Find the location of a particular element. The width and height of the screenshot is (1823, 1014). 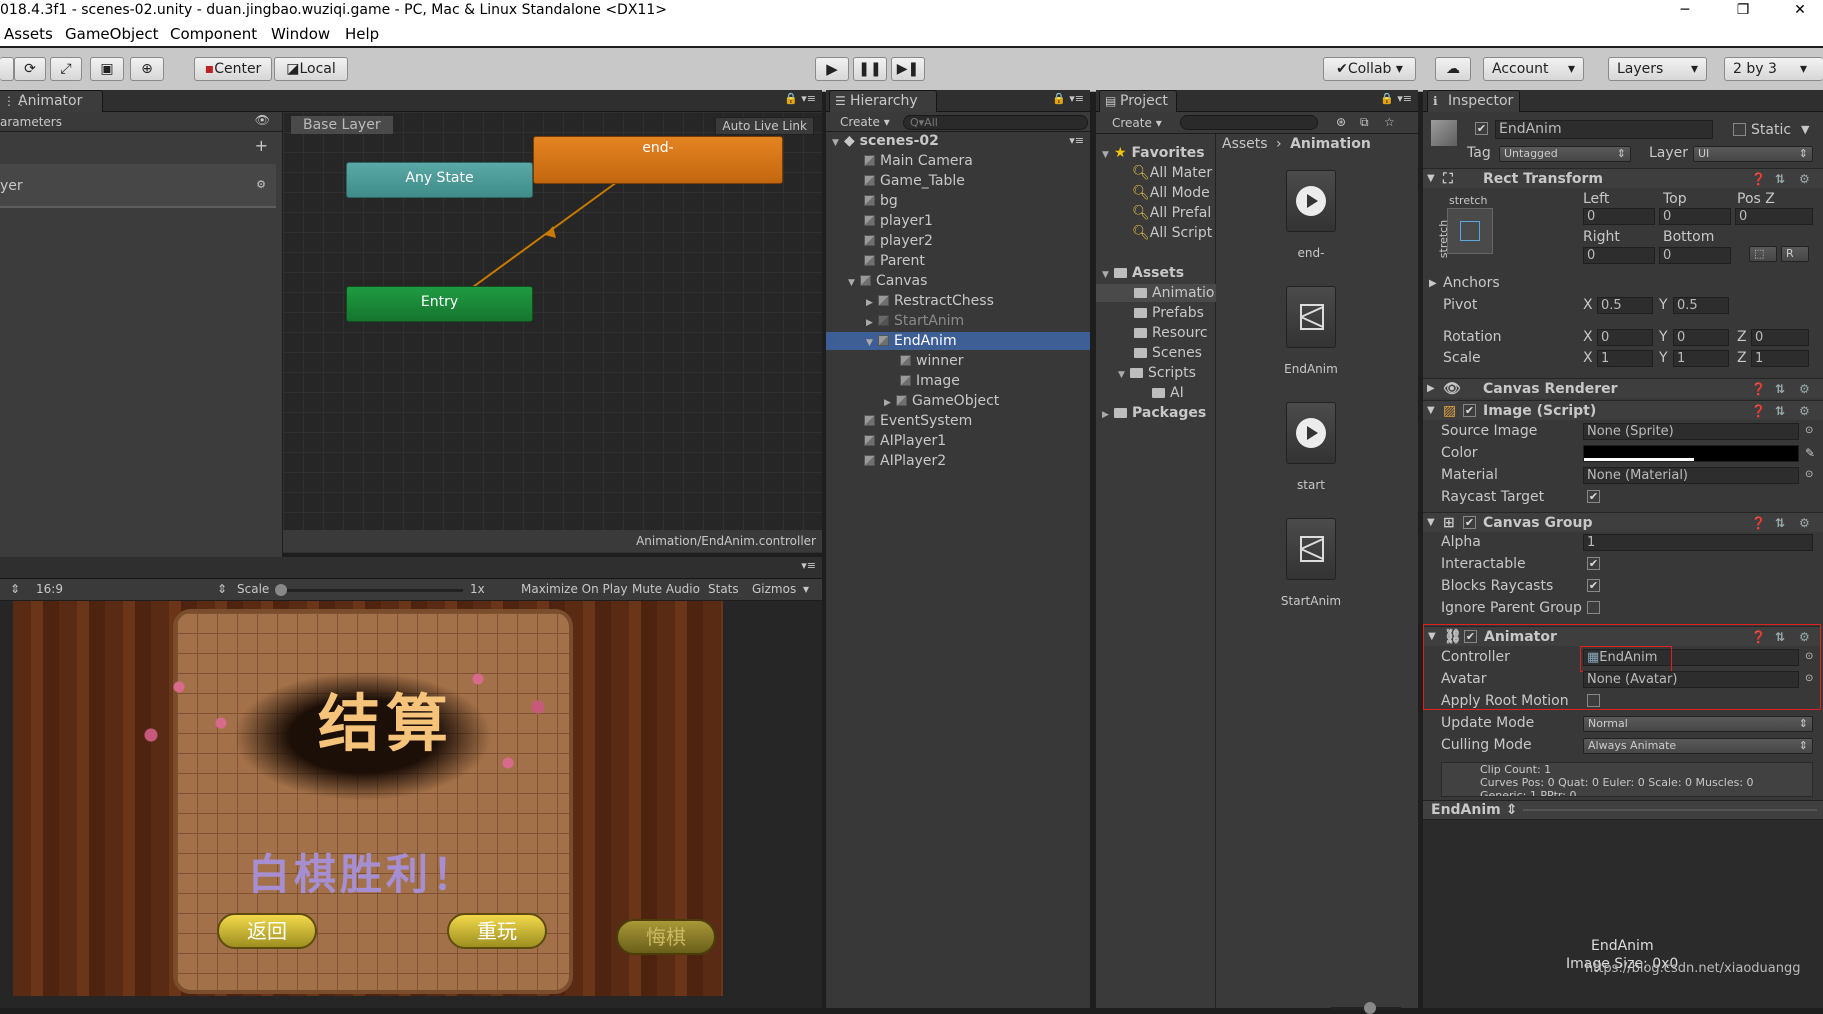

animator-enabled-checkbox: ✔ is located at coordinates (1470, 636).